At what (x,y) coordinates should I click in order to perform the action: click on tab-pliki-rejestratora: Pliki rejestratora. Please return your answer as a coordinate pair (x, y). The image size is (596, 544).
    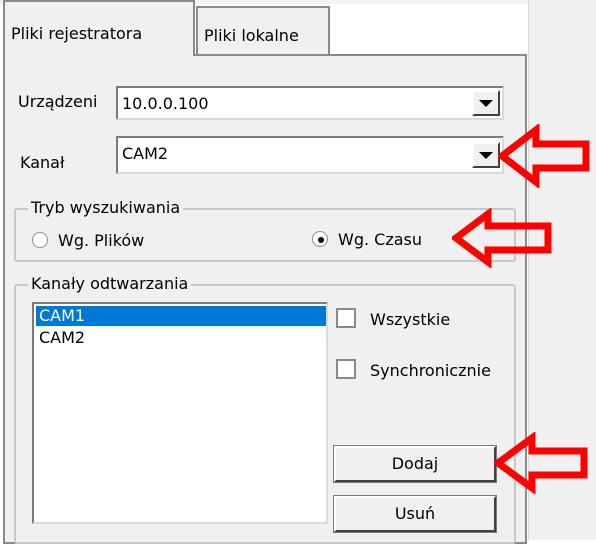
    Looking at the image, I should click on (99, 28).